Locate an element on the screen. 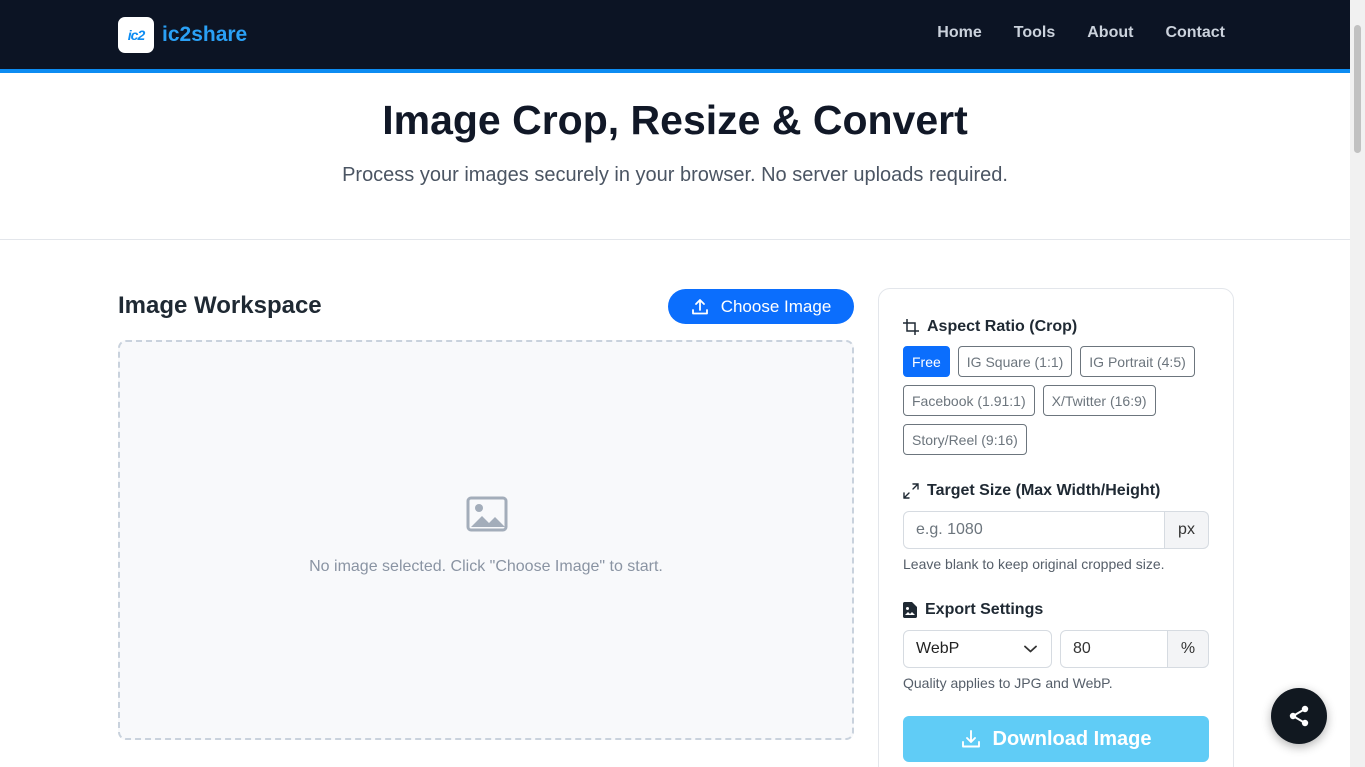 The height and width of the screenshot is (767, 1365). target-size-group: px is located at coordinates (1056, 530).